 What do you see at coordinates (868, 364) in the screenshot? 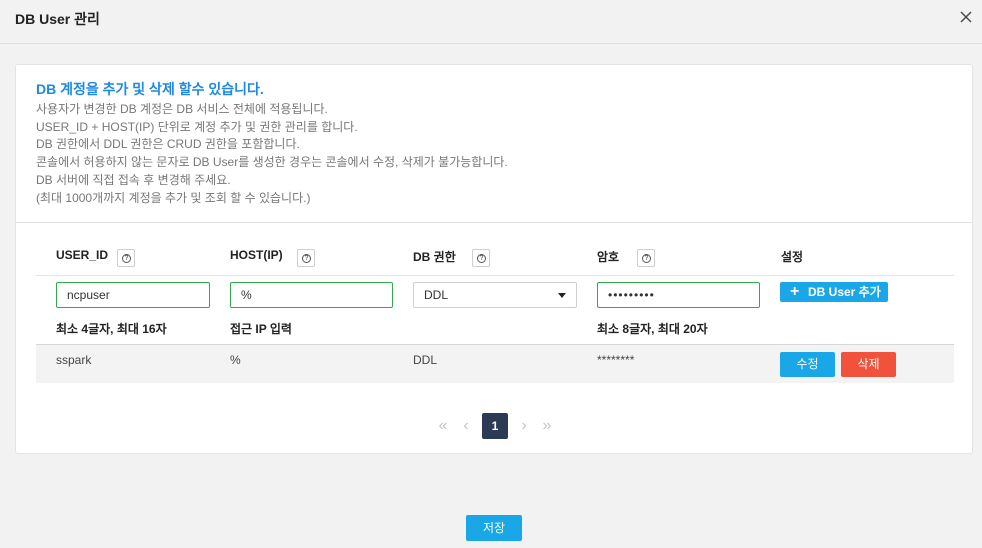
I see `delete-button: 삭제` at bounding box center [868, 364].